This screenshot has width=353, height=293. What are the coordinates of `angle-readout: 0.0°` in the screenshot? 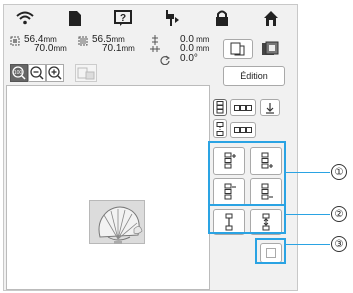 It's located at (189, 58).